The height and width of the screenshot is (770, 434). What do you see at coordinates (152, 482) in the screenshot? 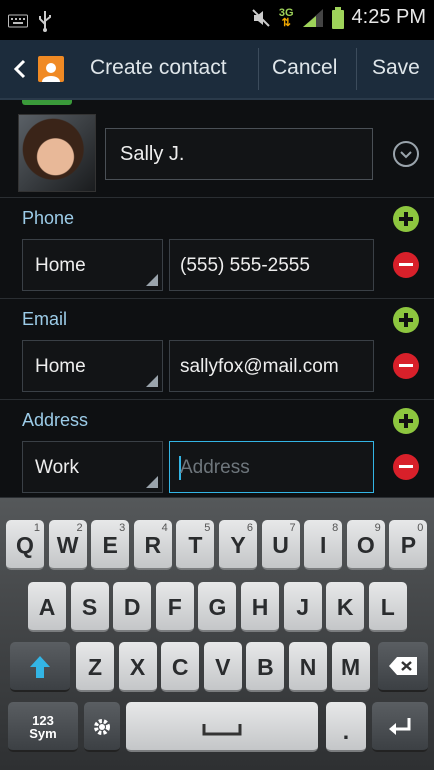
I see `dropdown-indicator-icon` at bounding box center [152, 482].